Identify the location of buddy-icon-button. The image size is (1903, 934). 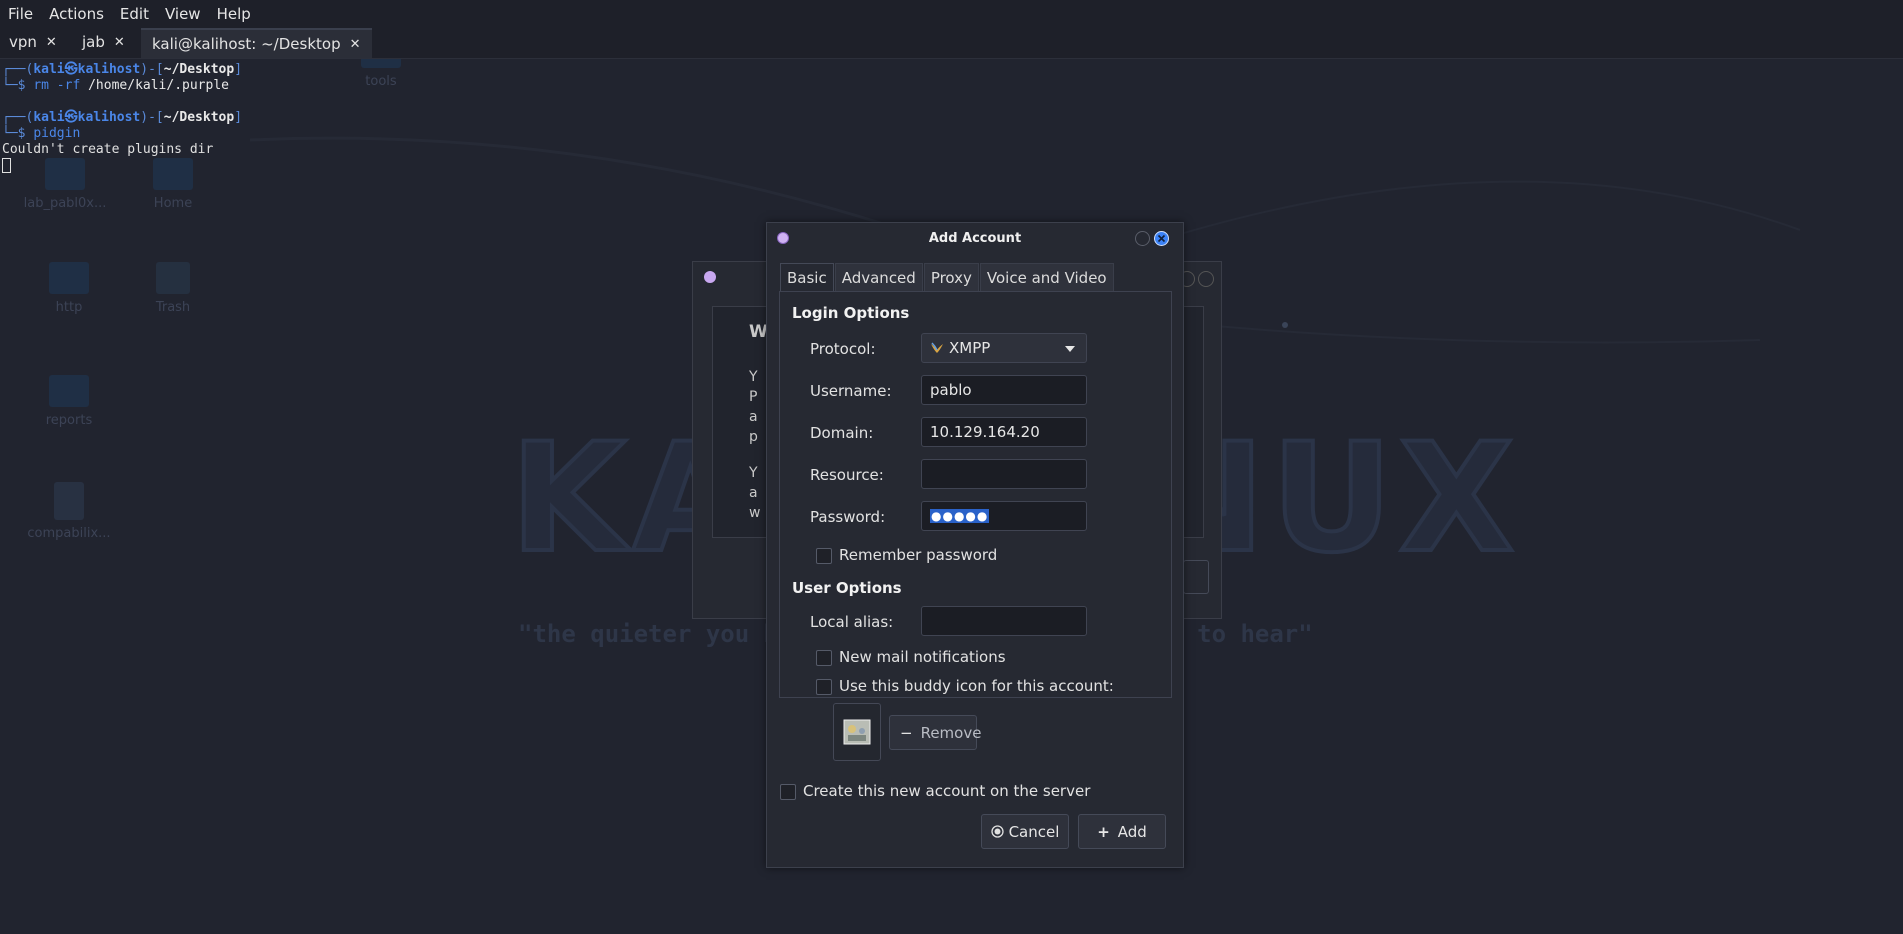
(857, 732).